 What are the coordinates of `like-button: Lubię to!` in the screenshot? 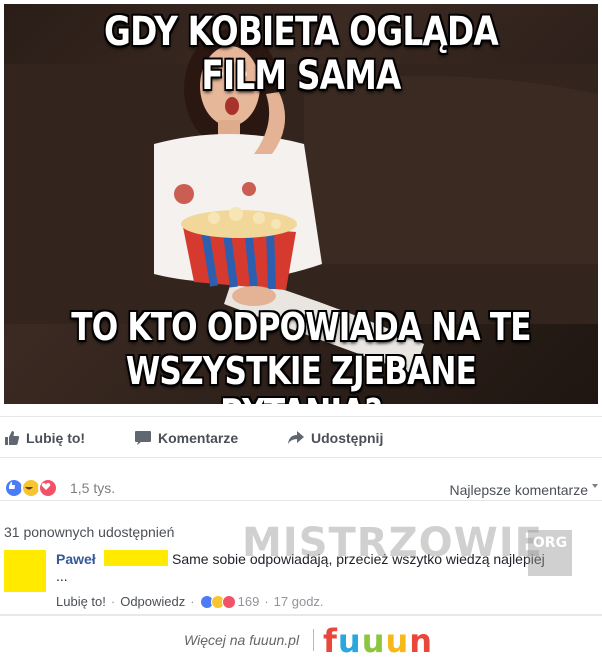 It's located at (44, 438).